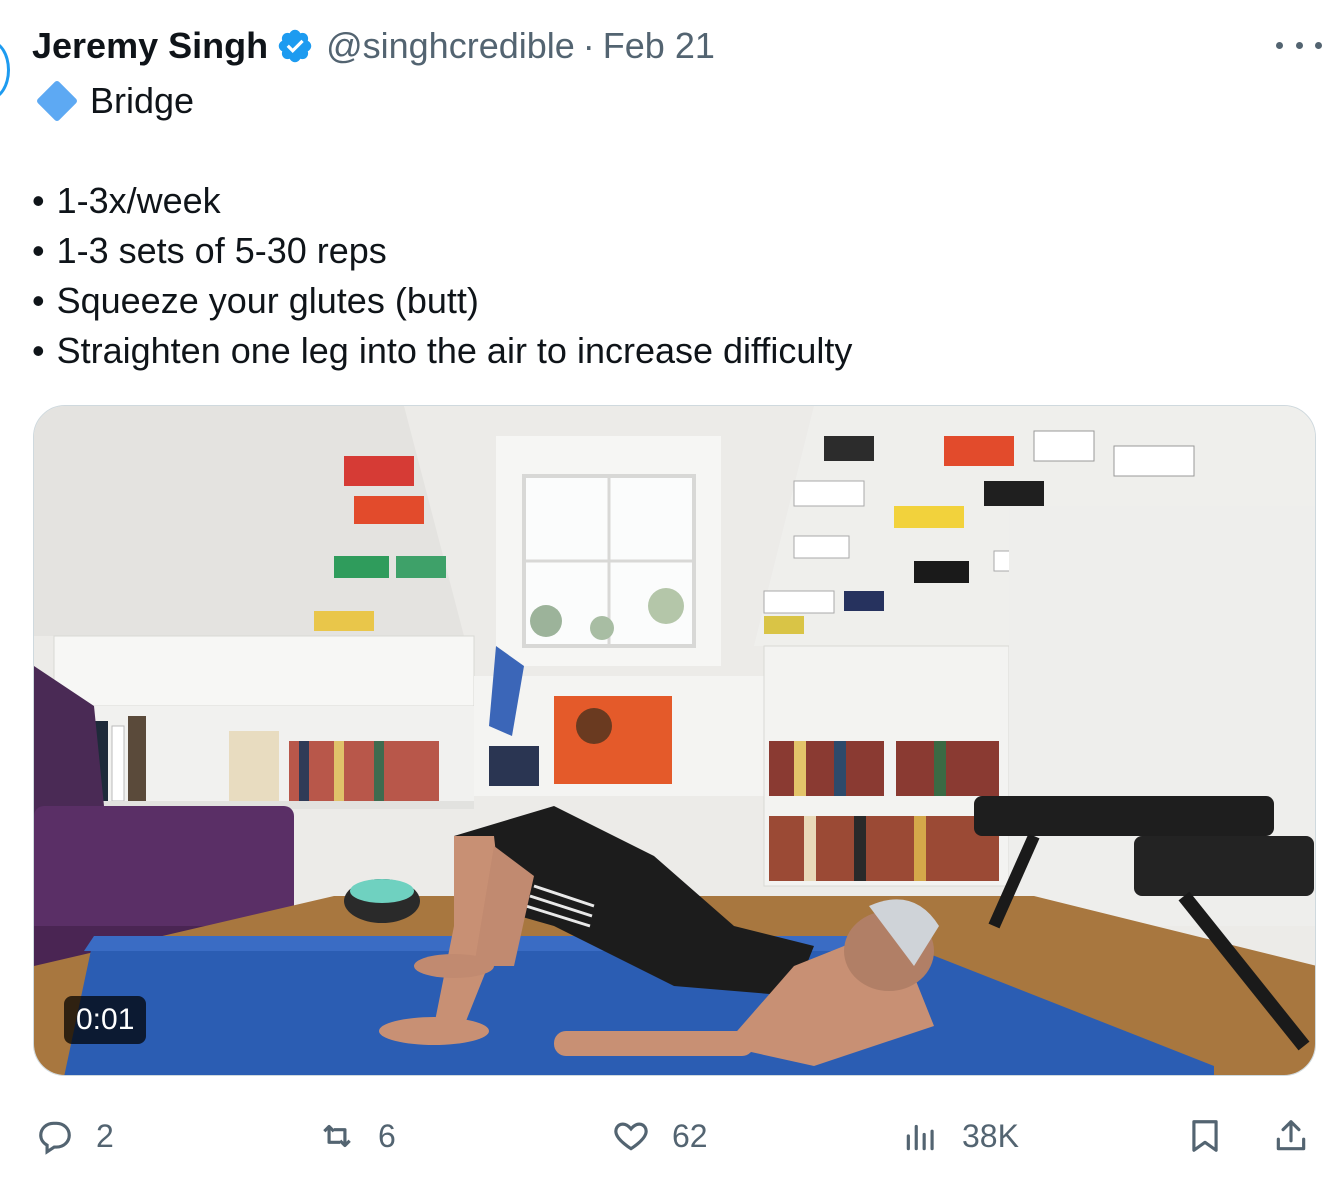 The height and width of the screenshot is (1182, 1344). Describe the element at coordinates (55, 1138) in the screenshot. I see `reply-icon` at that location.